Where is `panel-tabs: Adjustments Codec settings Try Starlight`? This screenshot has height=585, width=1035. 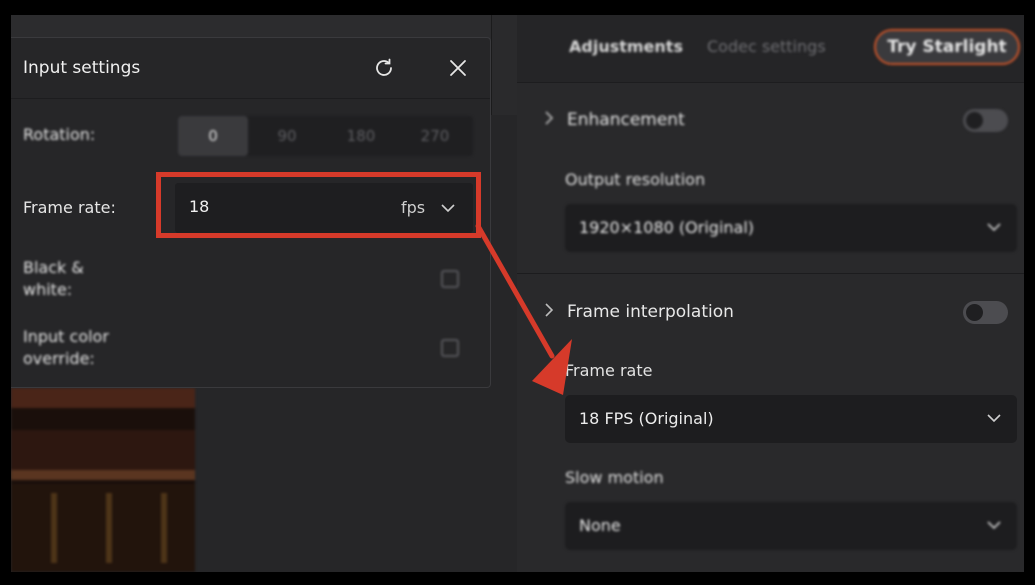 panel-tabs: Adjustments Codec settings Try Starlight is located at coordinates (770, 49).